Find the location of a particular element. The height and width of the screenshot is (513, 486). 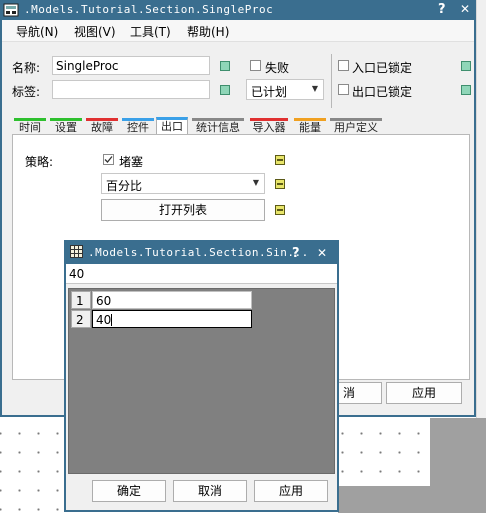

table-cell-editing: 40 is located at coordinates (172, 319).